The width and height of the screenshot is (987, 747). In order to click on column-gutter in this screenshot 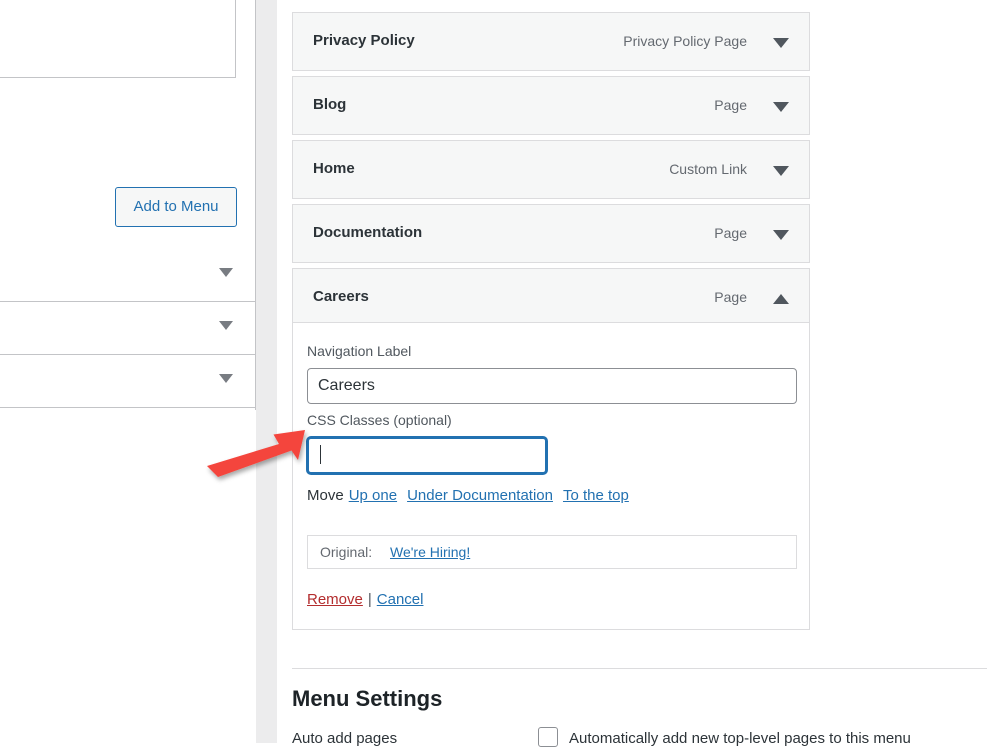, I will do `click(266, 371)`.